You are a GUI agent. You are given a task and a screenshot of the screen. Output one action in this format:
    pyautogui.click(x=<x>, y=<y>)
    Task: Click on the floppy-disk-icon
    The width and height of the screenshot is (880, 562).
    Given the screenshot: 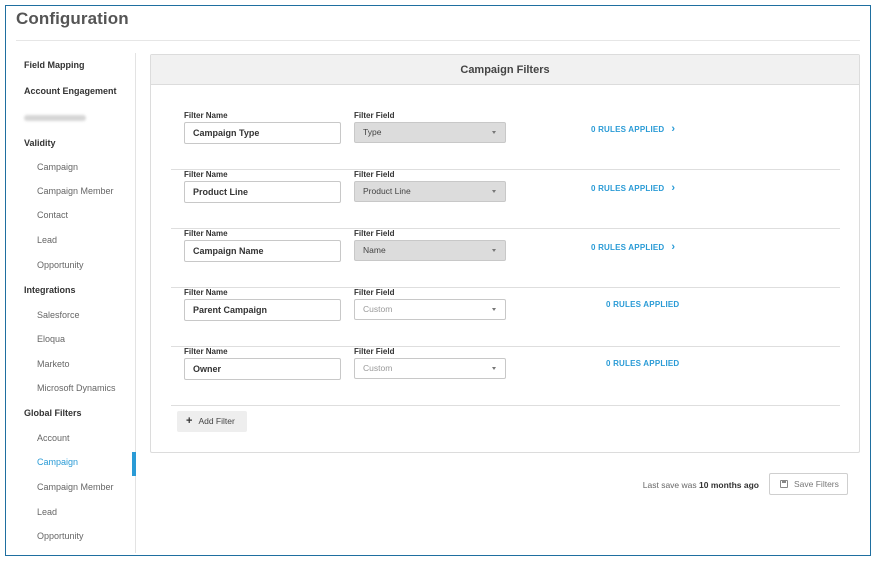 What is the action you would take?
    pyautogui.click(x=784, y=484)
    